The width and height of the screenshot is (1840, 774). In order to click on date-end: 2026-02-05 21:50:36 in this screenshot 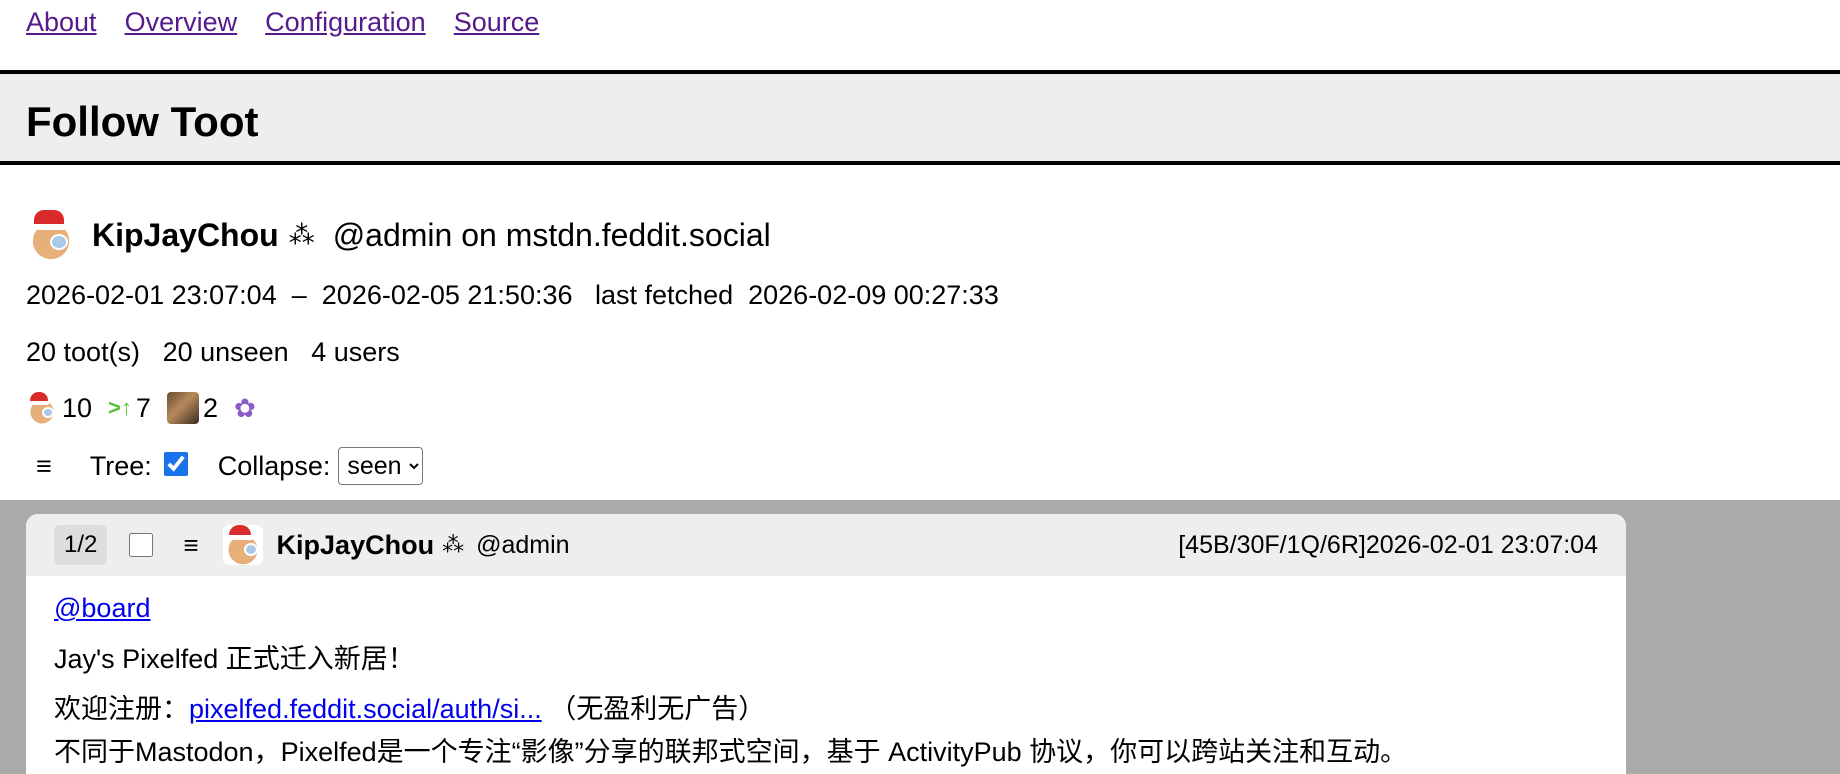, I will do `click(447, 295)`.